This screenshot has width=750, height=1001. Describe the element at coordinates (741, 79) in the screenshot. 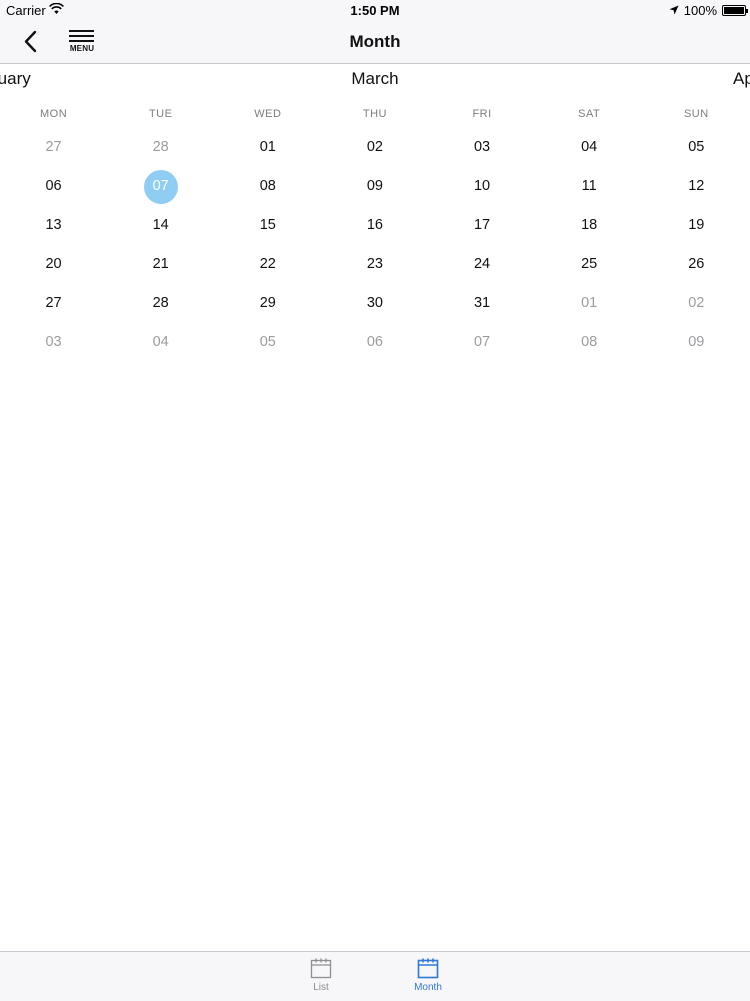

I see `next-month-label: Ap` at that location.